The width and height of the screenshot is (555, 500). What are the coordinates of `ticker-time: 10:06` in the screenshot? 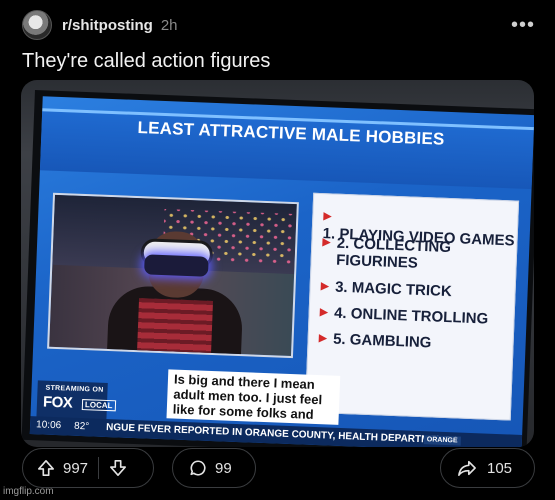 It's located at (48, 425).